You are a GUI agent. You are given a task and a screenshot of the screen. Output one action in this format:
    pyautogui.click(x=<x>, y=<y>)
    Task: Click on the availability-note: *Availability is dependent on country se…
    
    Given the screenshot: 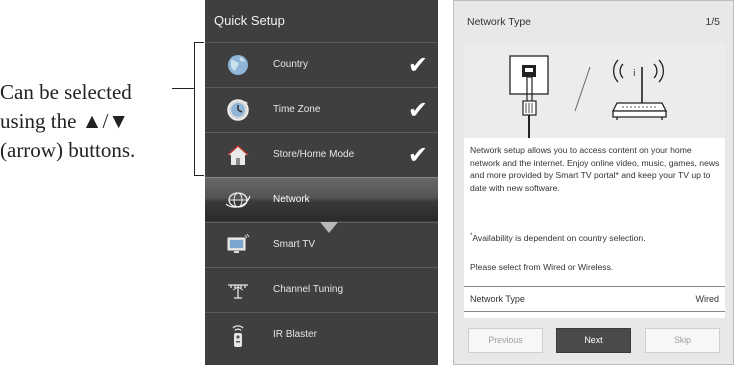 What is the action you would take?
    pyautogui.click(x=558, y=238)
    